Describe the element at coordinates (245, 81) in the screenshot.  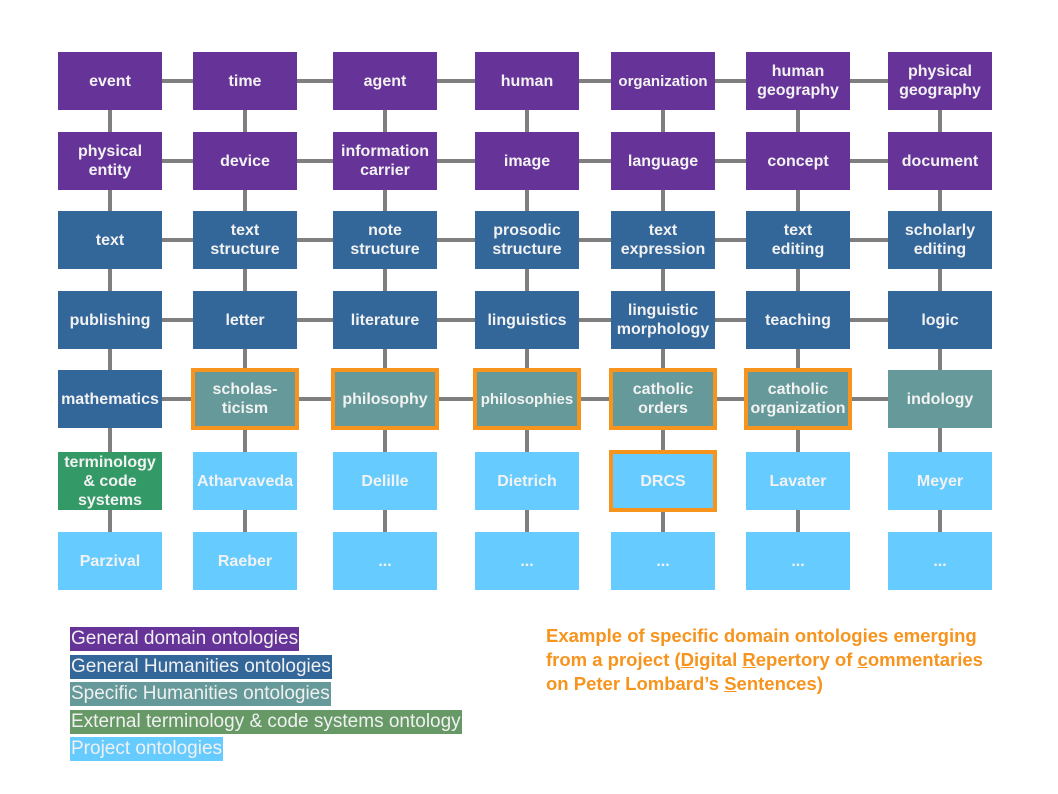
I see `ontology-node-general-domain: time` at that location.